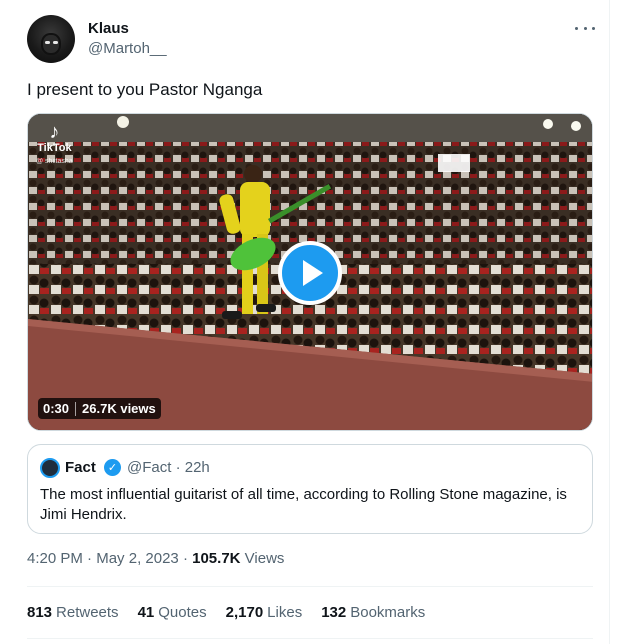 The image size is (622, 644). I want to click on tweet-date: May 2, 2023, so click(137, 558).